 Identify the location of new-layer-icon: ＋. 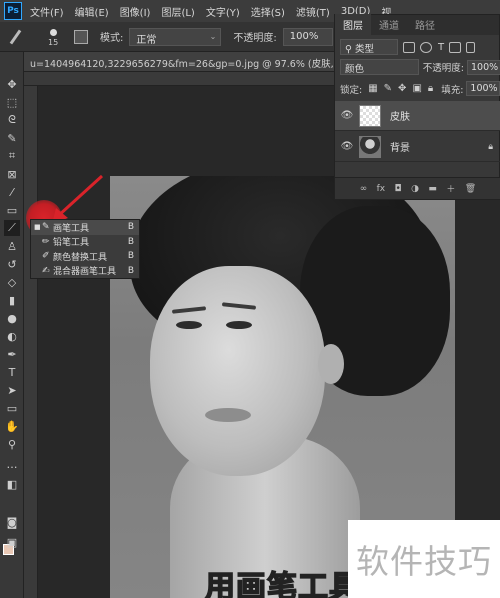
(450, 188).